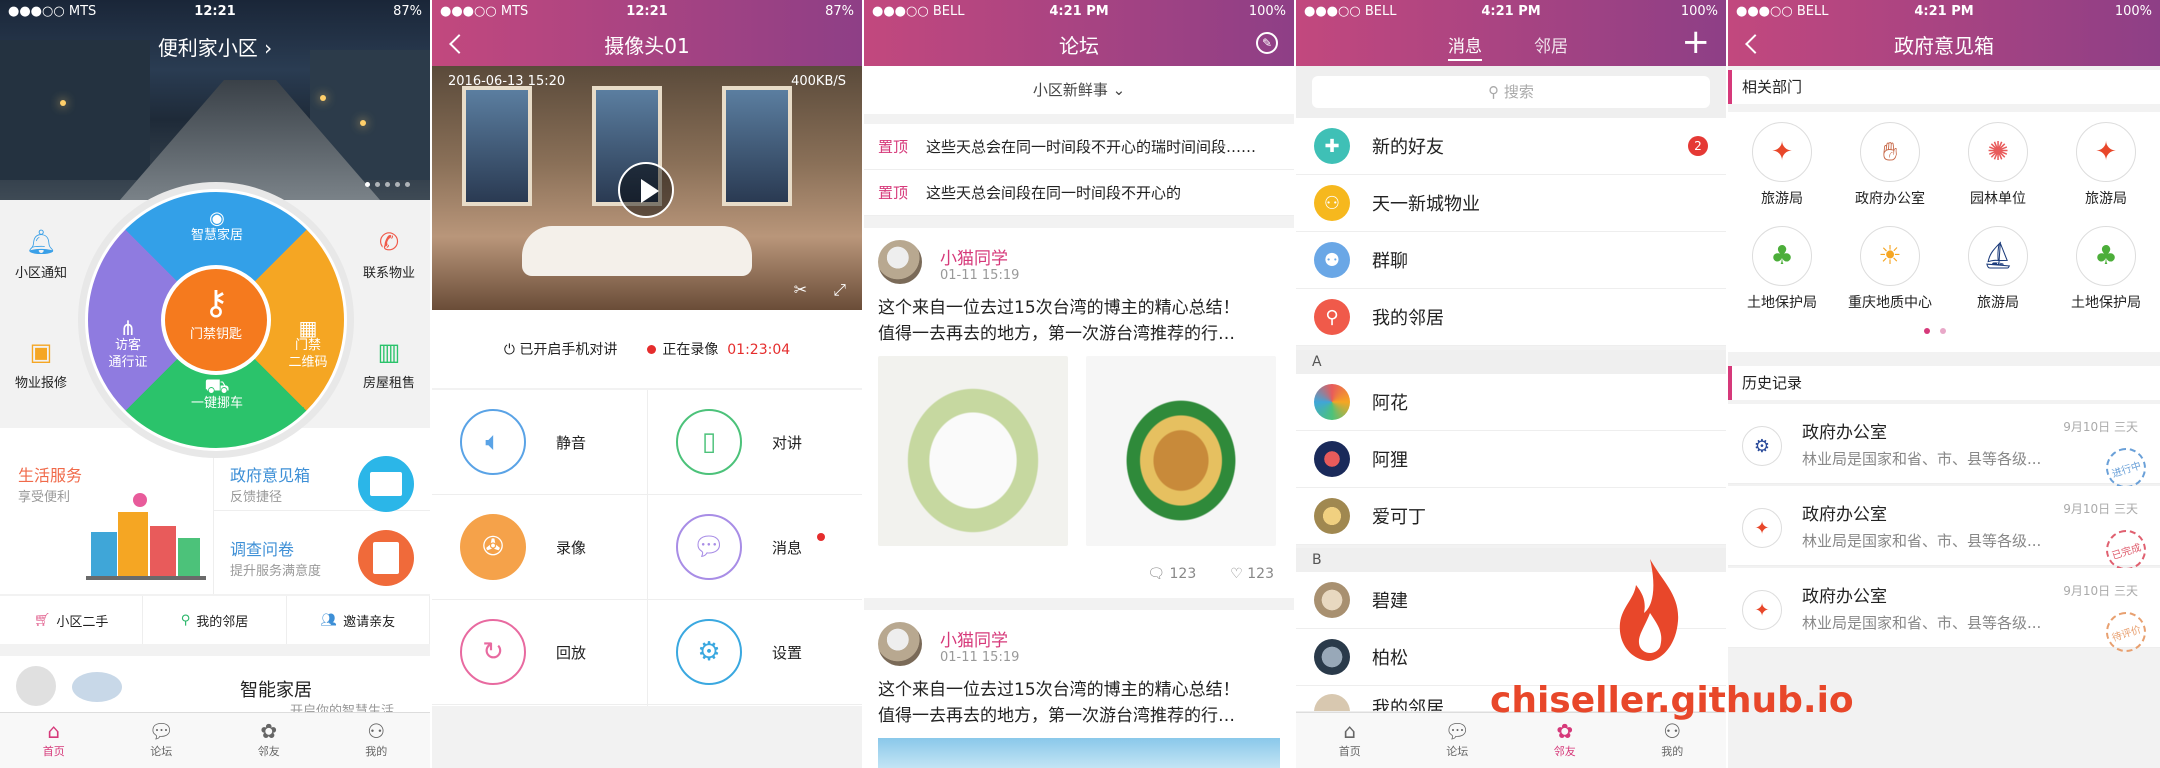 The image size is (2160, 768). I want to click on message-button: 💬︎ 消息, so click(755, 547).